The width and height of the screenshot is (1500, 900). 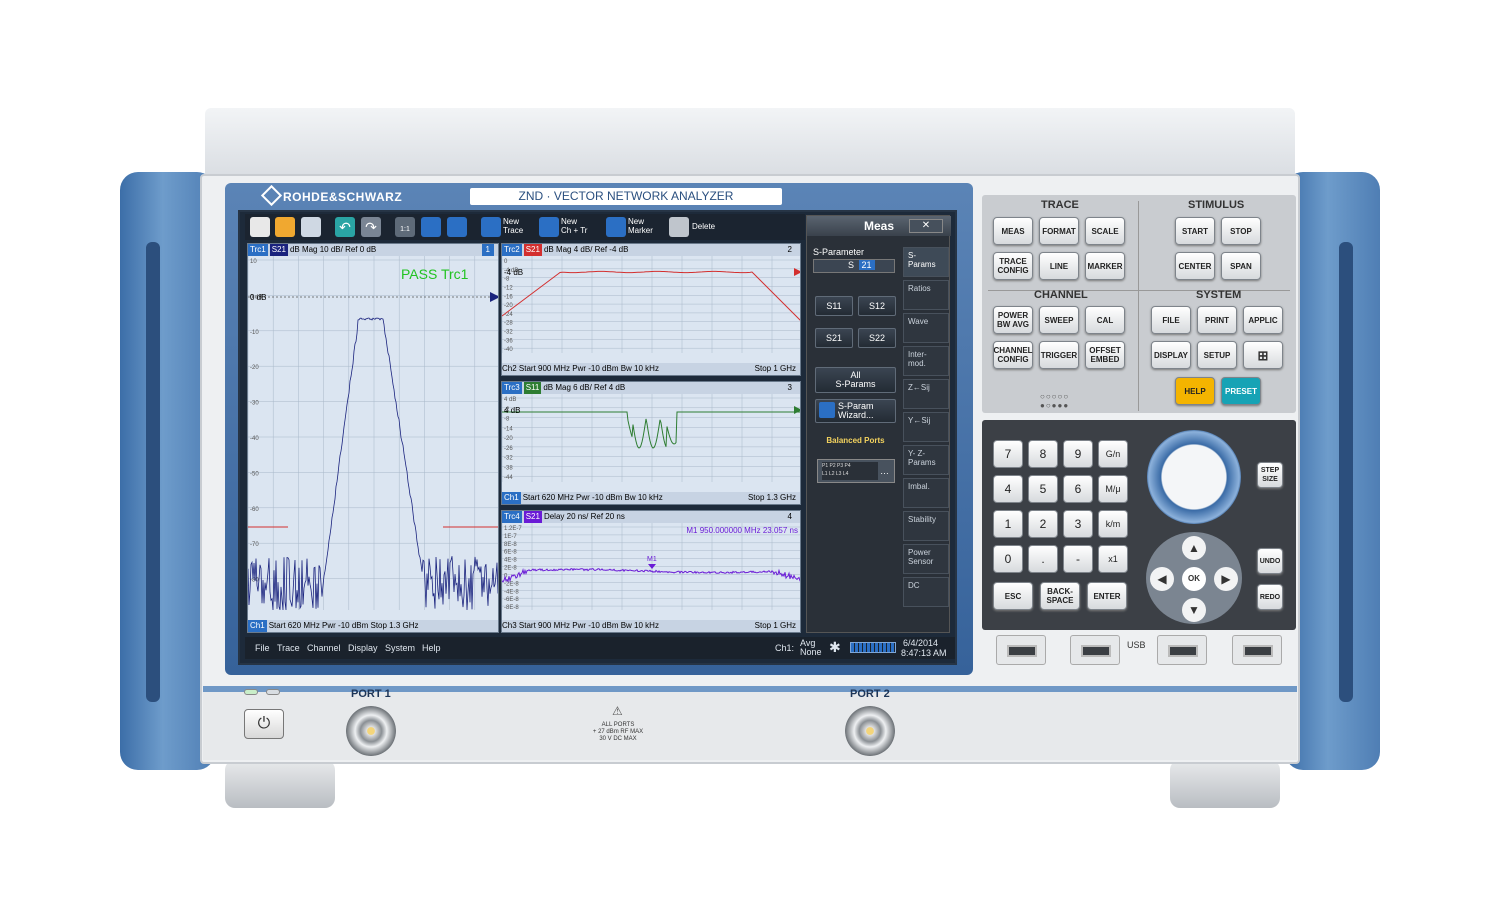 What do you see at coordinates (1008, 559) in the screenshot?
I see `key-0: 0` at bounding box center [1008, 559].